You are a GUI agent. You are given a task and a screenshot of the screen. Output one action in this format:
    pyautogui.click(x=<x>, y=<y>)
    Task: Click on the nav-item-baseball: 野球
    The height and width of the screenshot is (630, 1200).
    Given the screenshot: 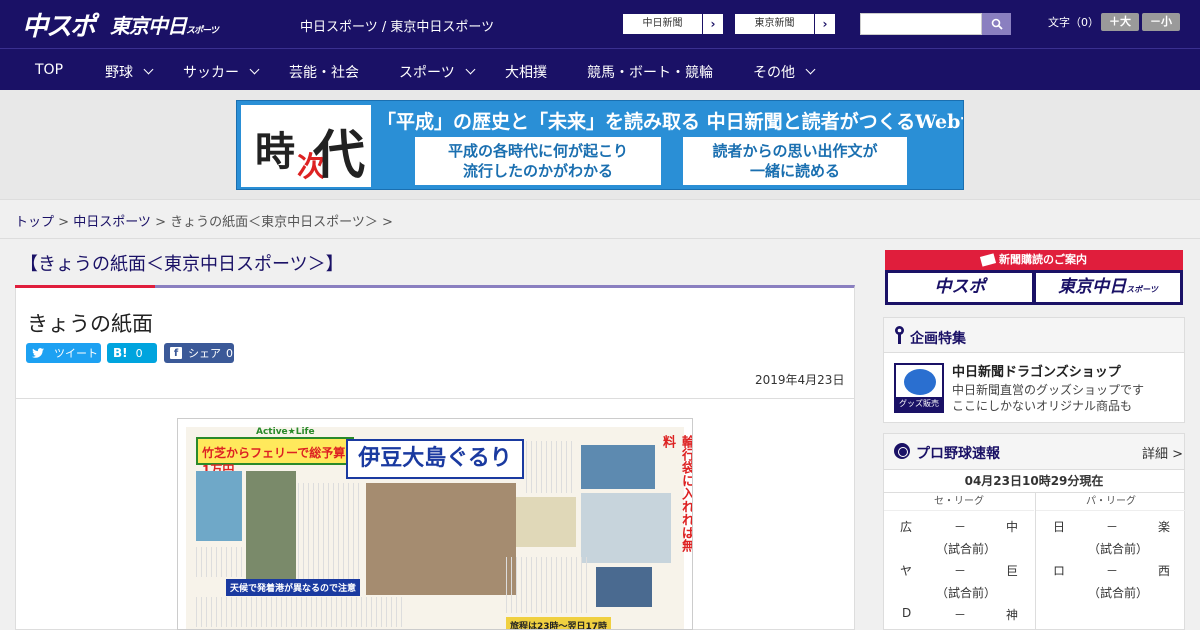 What is the action you would take?
    pyautogui.click(x=129, y=72)
    